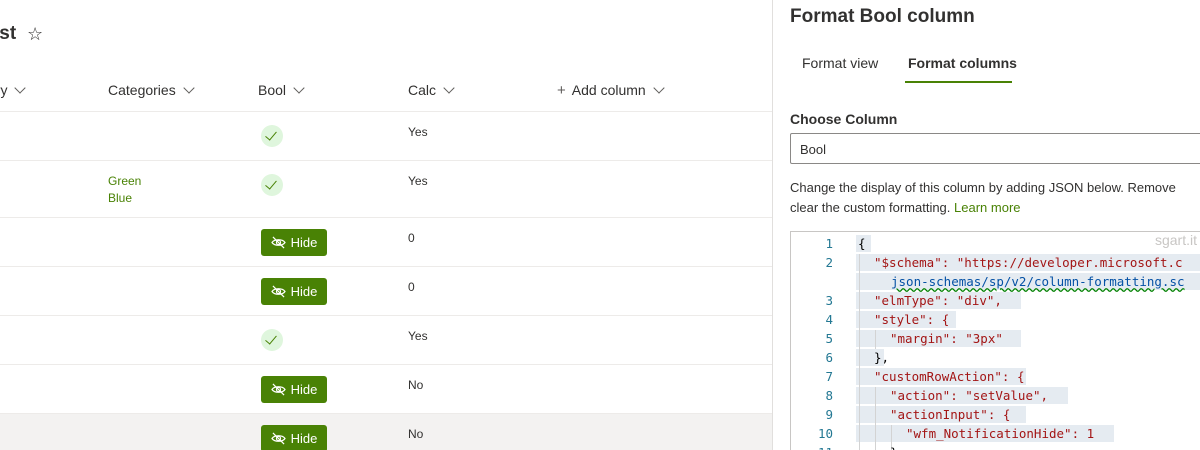  Describe the element at coordinates (844, 119) in the screenshot. I see `choose-column-label: Choose Column` at that location.